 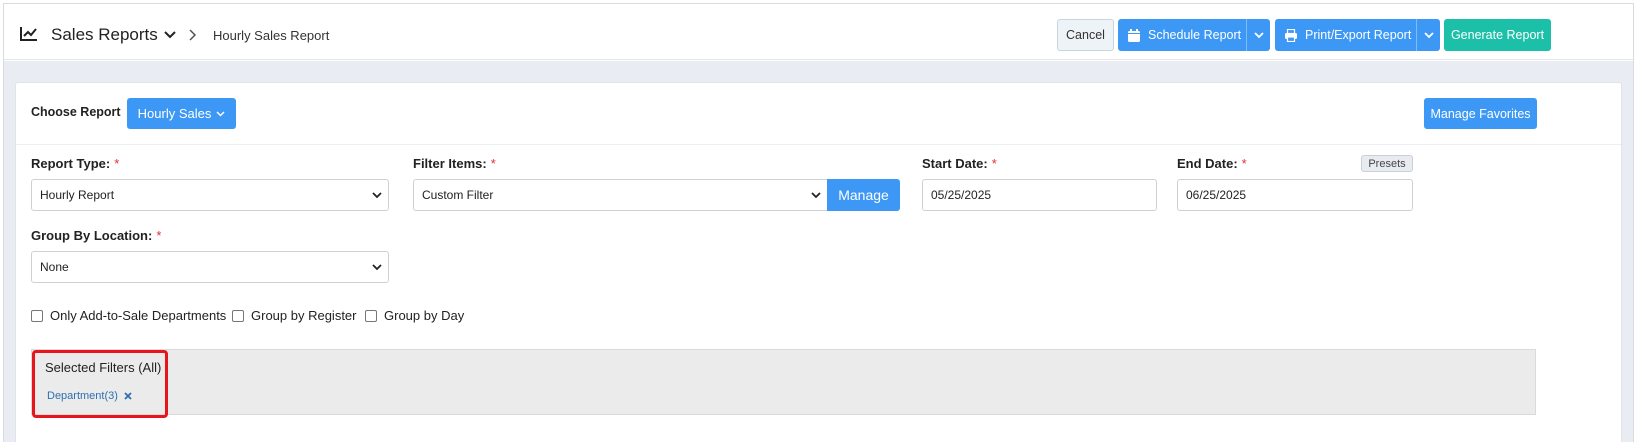 I want to click on report-type-label: Report Type: *, so click(x=75, y=163).